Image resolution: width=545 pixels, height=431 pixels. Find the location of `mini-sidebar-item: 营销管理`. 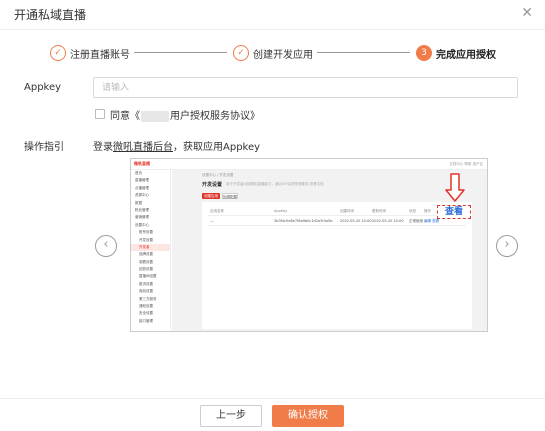

mini-sidebar-item: 营销管理 is located at coordinates (142, 217).